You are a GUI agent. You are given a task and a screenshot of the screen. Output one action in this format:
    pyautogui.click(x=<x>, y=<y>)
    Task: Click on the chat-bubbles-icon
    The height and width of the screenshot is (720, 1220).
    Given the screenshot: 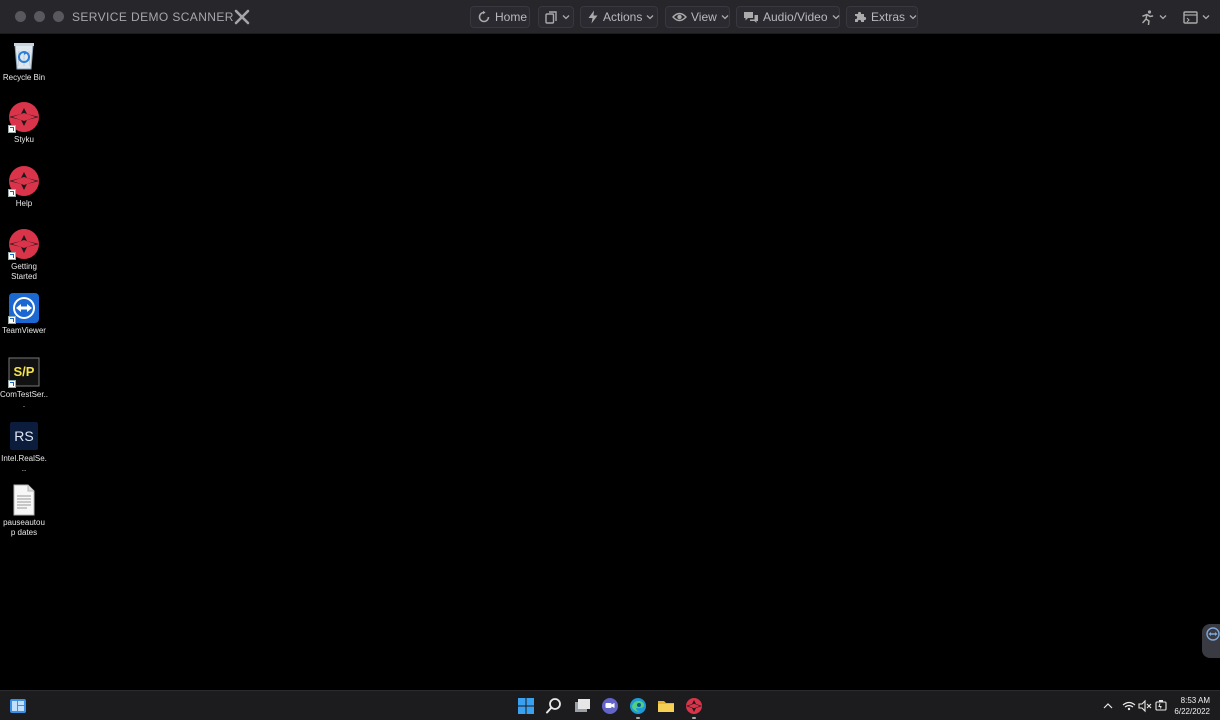 What is the action you would take?
    pyautogui.click(x=751, y=17)
    